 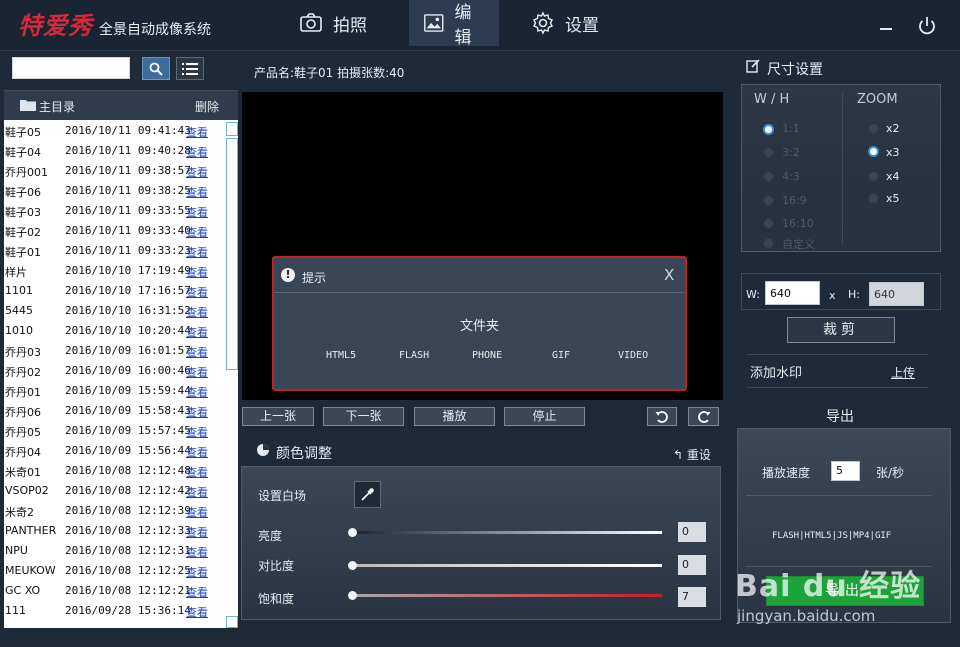 I want to click on list-item: 乔丹05 2016/10/09 15:57:45 查看, so click(x=114, y=430).